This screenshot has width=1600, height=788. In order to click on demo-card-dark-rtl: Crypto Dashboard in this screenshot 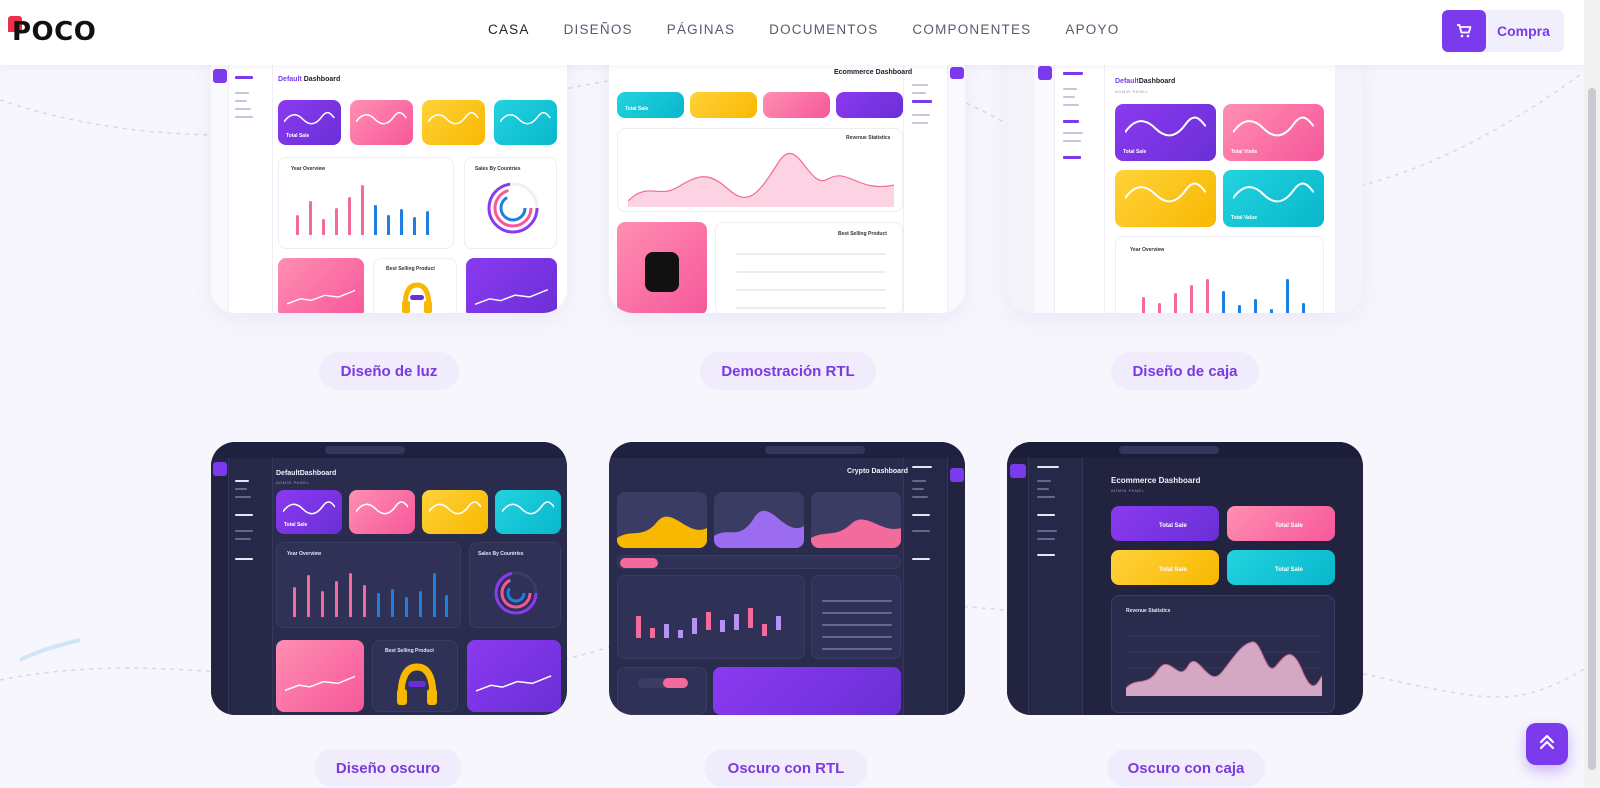, I will do `click(787, 578)`.